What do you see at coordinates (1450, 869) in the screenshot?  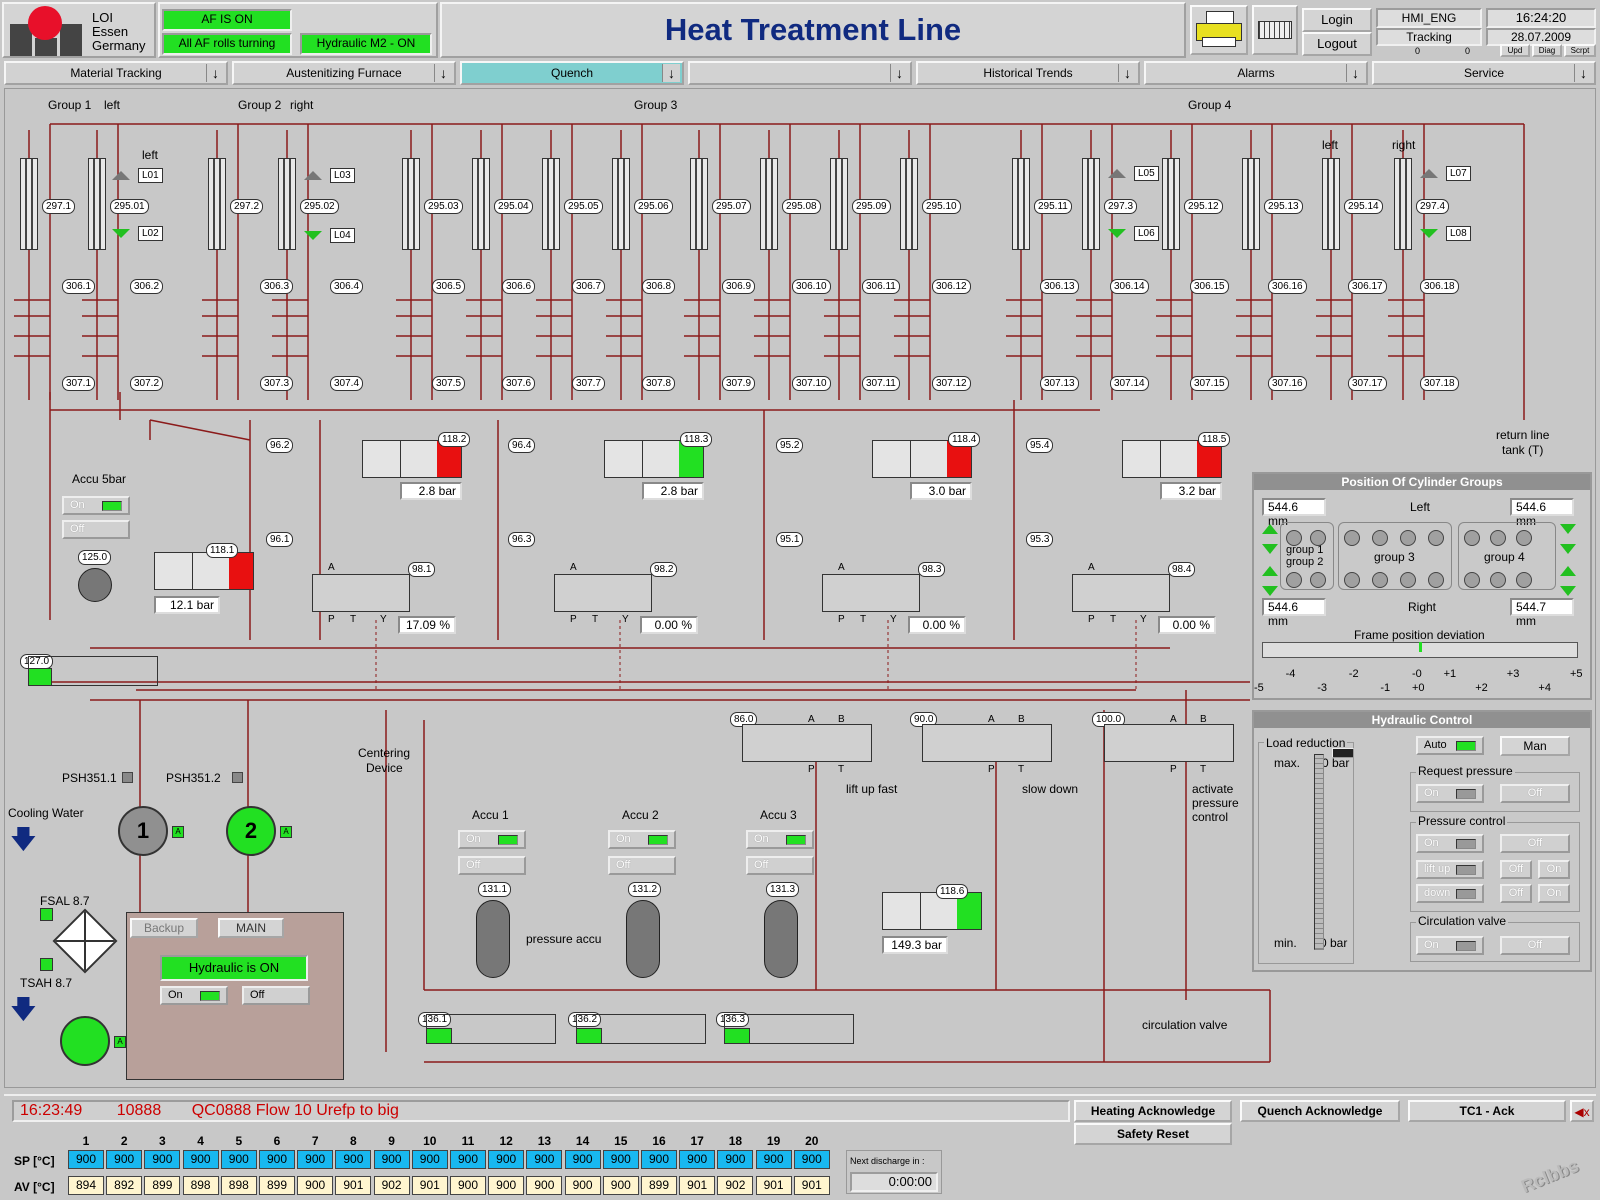 I see `liftup-toggle: lift up` at bounding box center [1450, 869].